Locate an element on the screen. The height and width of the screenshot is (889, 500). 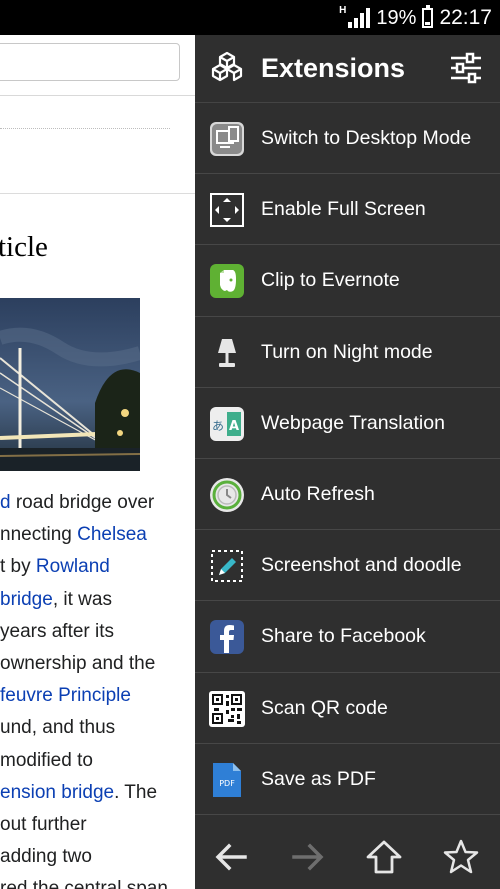
extension-item-label: Auto Refresh is located at coordinates (318, 493).